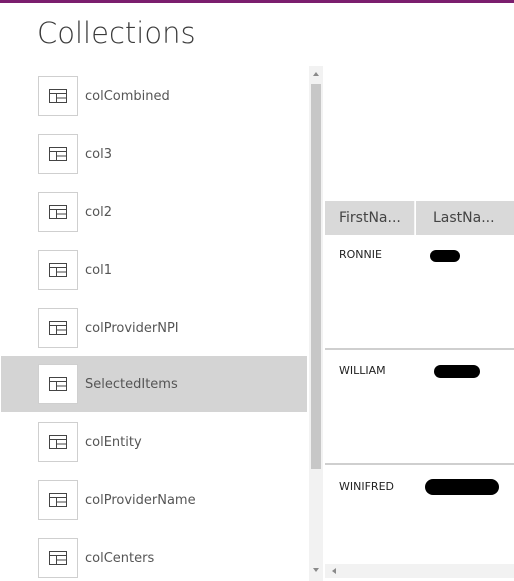 The height and width of the screenshot is (581, 514). I want to click on list-item-selected: SelectedItems, so click(154, 384).